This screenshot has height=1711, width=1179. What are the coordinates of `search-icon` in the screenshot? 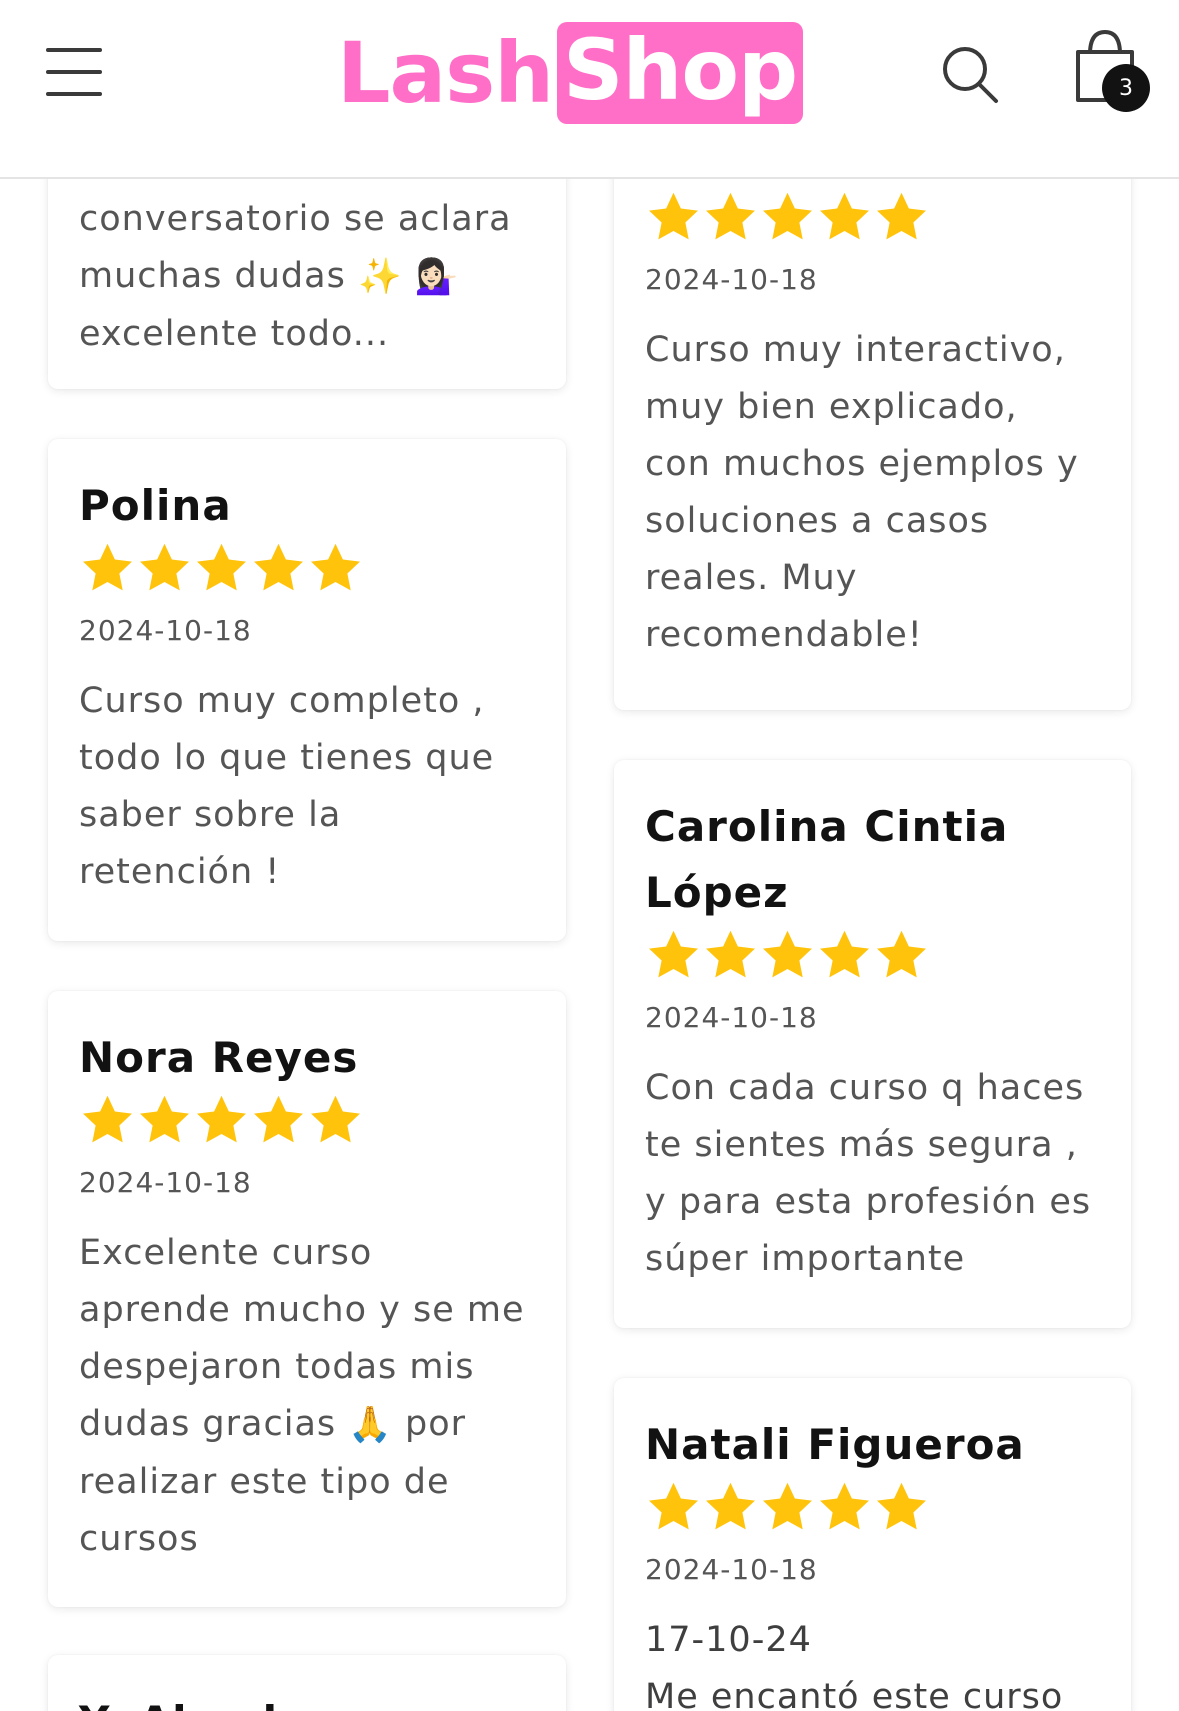 It's located at (970, 75).